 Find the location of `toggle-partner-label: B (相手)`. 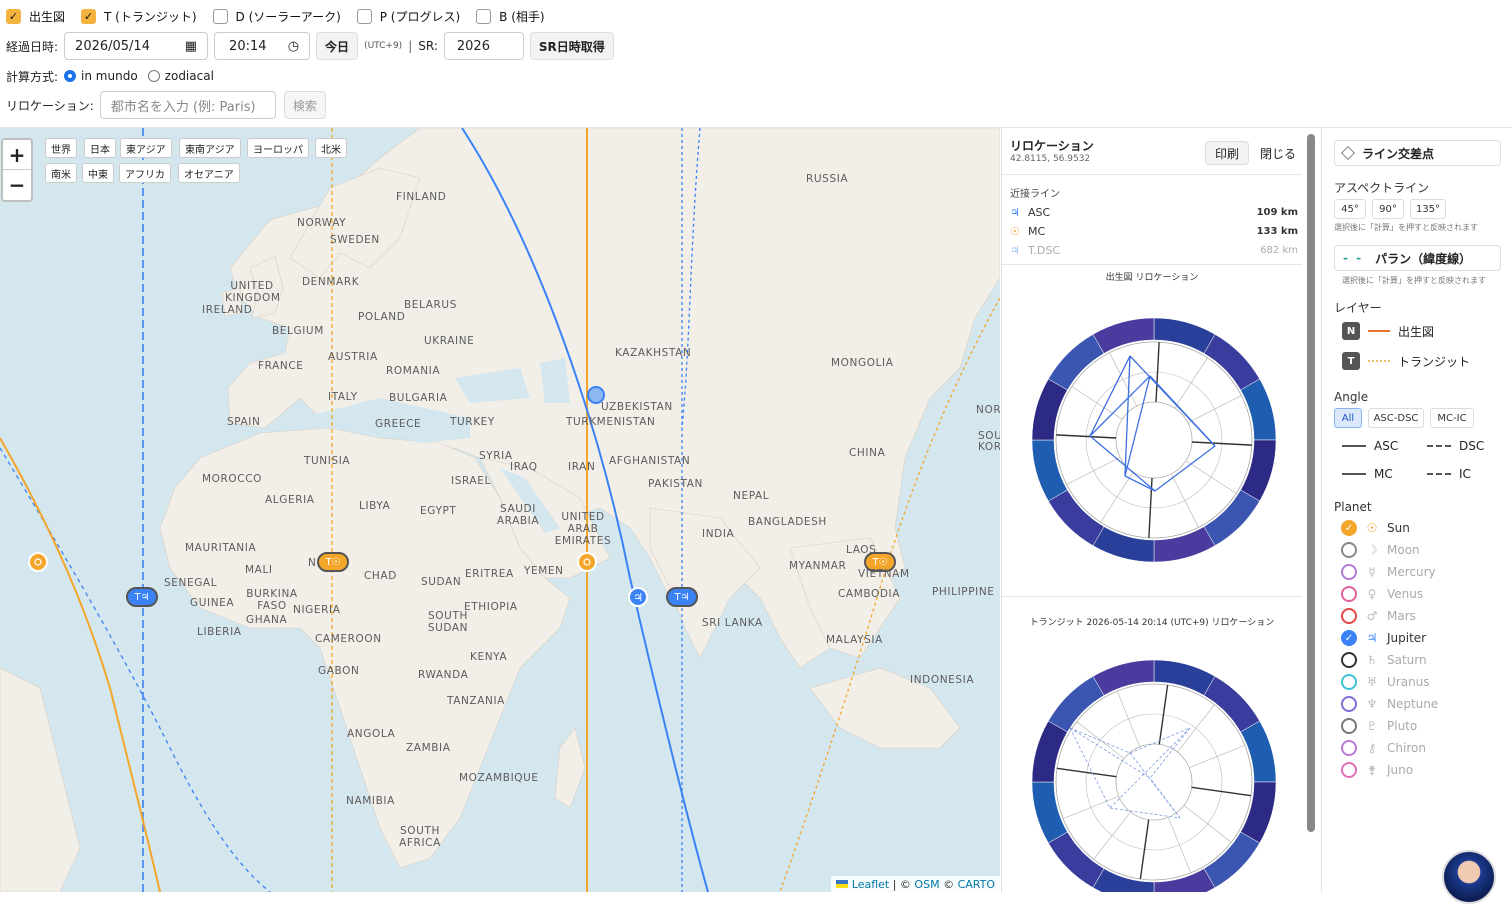

toggle-partner-label: B (相手) is located at coordinates (522, 16).